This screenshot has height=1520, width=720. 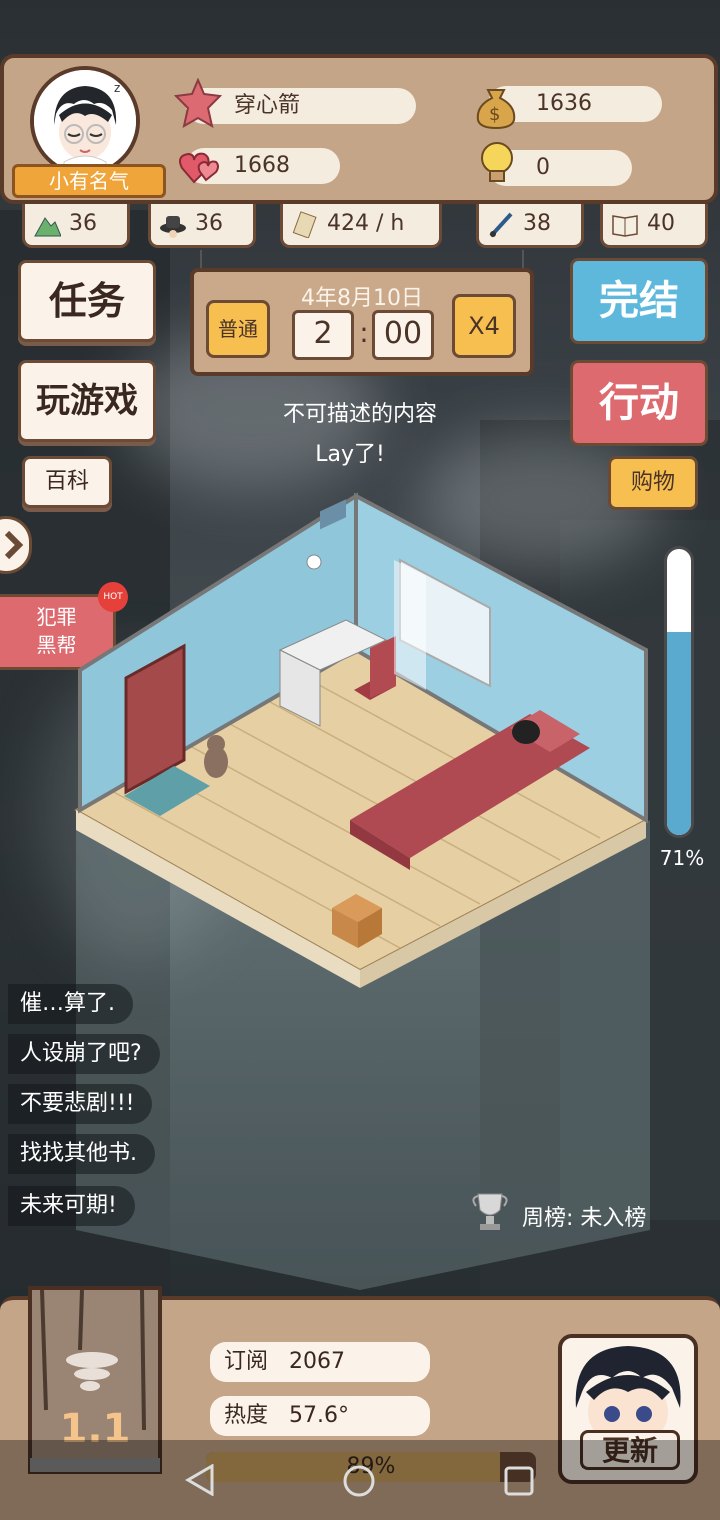 What do you see at coordinates (78, 1153) in the screenshot?
I see `chat-text: 找找其他书.` at bounding box center [78, 1153].